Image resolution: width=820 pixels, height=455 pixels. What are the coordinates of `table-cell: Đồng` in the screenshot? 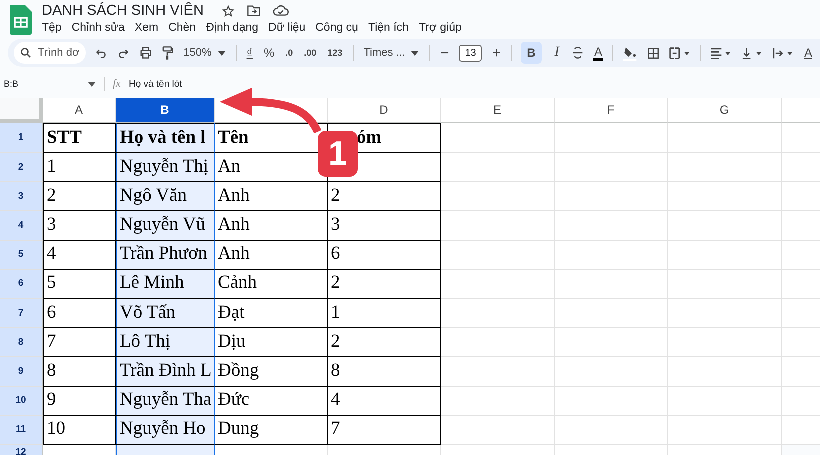 It's located at (271, 371).